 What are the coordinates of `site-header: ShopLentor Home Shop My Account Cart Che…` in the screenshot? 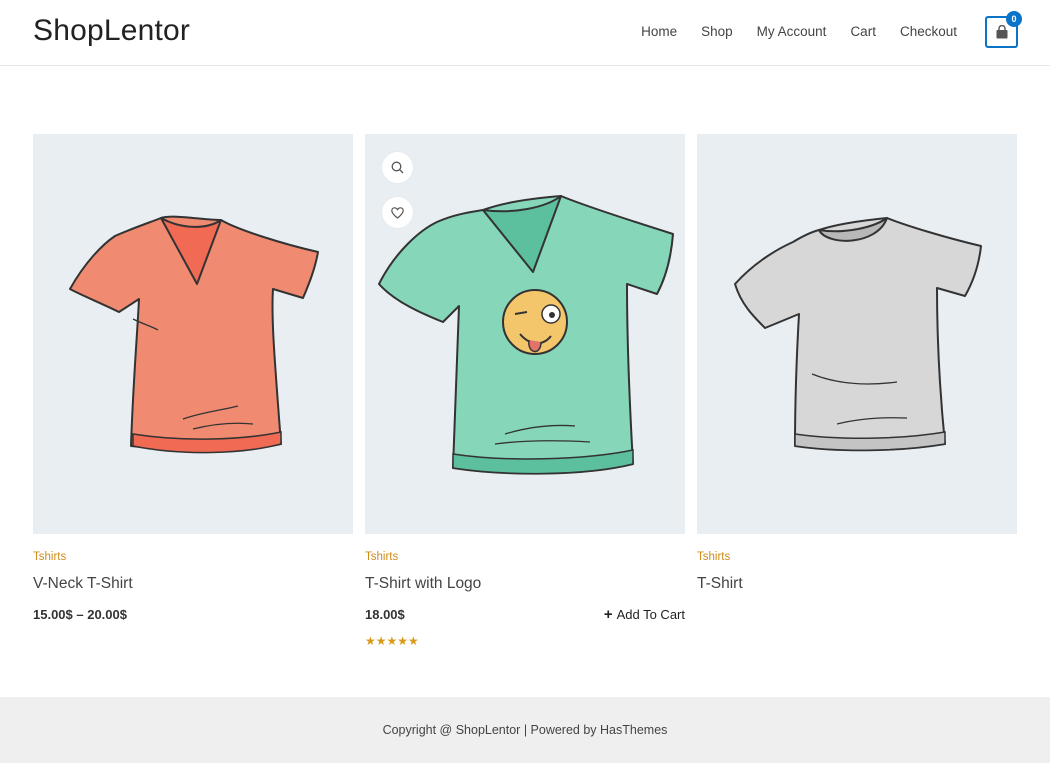 It's located at (525, 33).